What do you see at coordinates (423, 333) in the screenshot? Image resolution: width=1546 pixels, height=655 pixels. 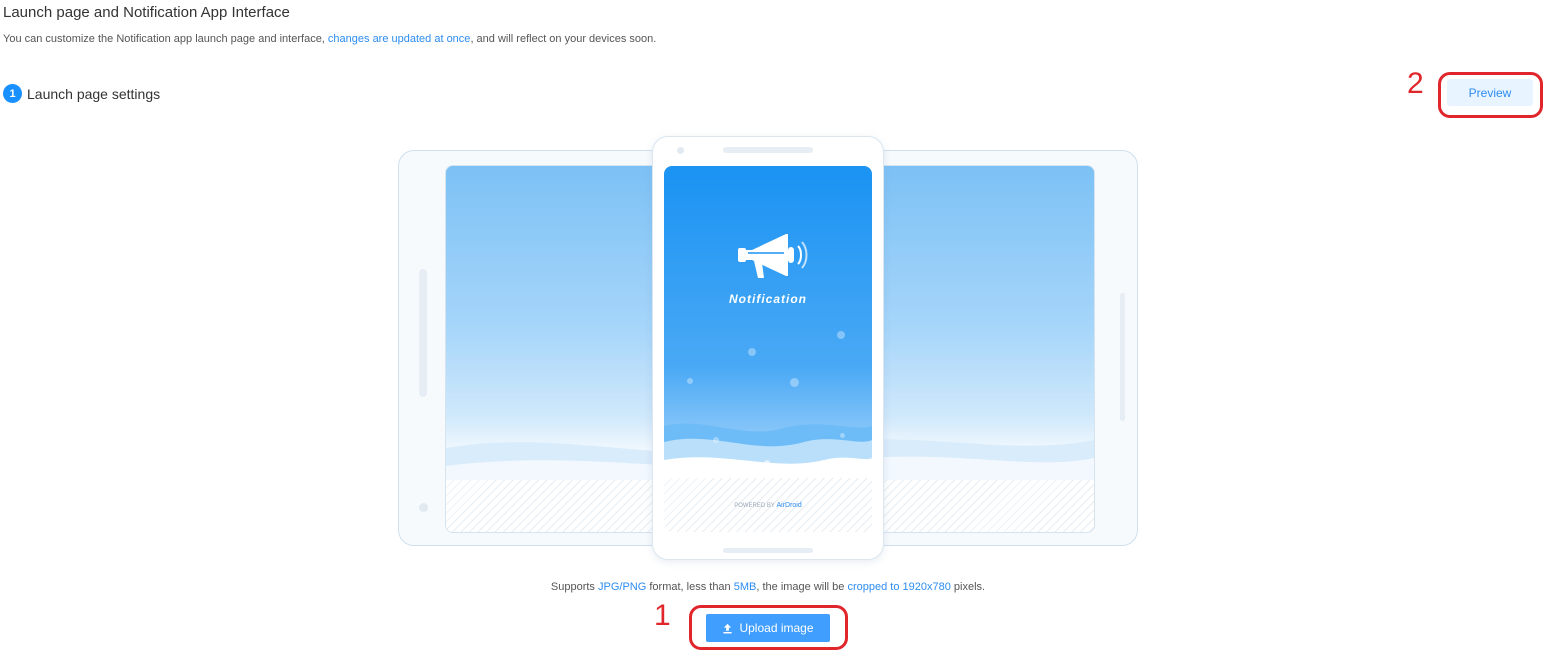 I see `tablet-side-bar` at bounding box center [423, 333].